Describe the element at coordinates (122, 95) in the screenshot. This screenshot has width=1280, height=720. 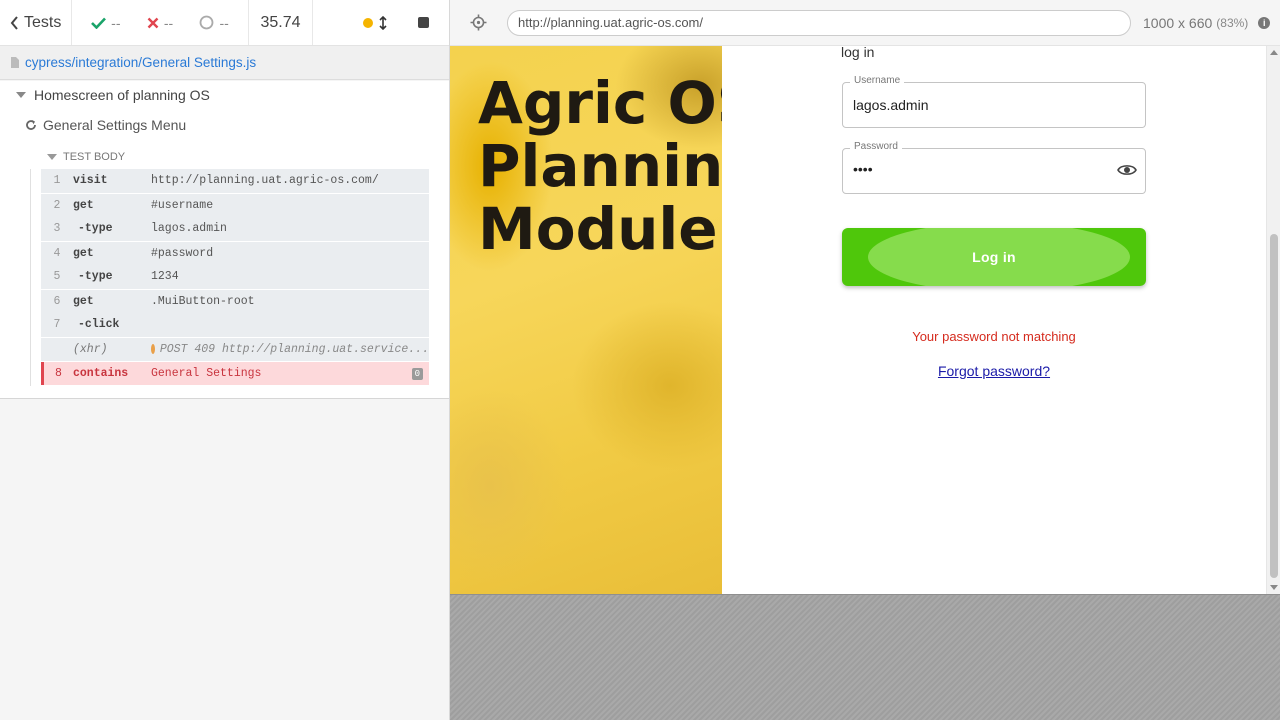
I see `suite-title: Homescreen of planning OS` at that location.